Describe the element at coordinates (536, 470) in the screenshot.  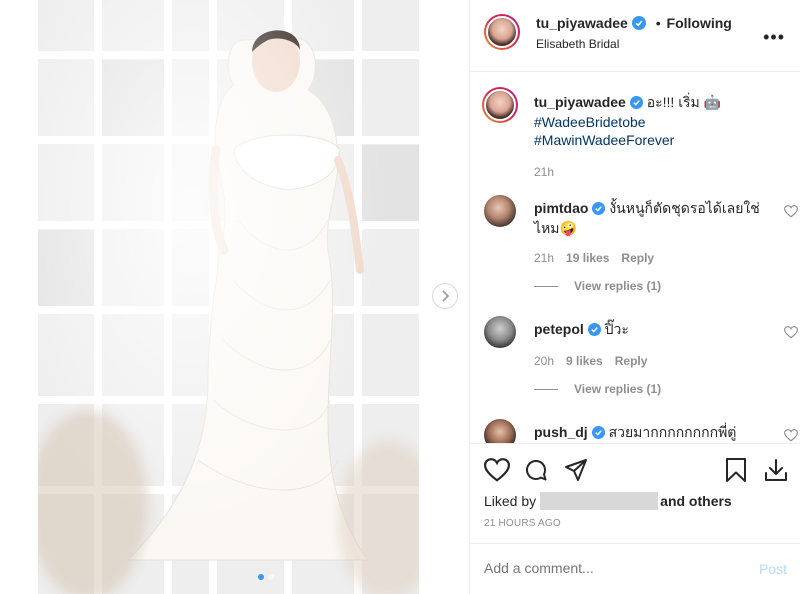
I see `comment-icon` at that location.